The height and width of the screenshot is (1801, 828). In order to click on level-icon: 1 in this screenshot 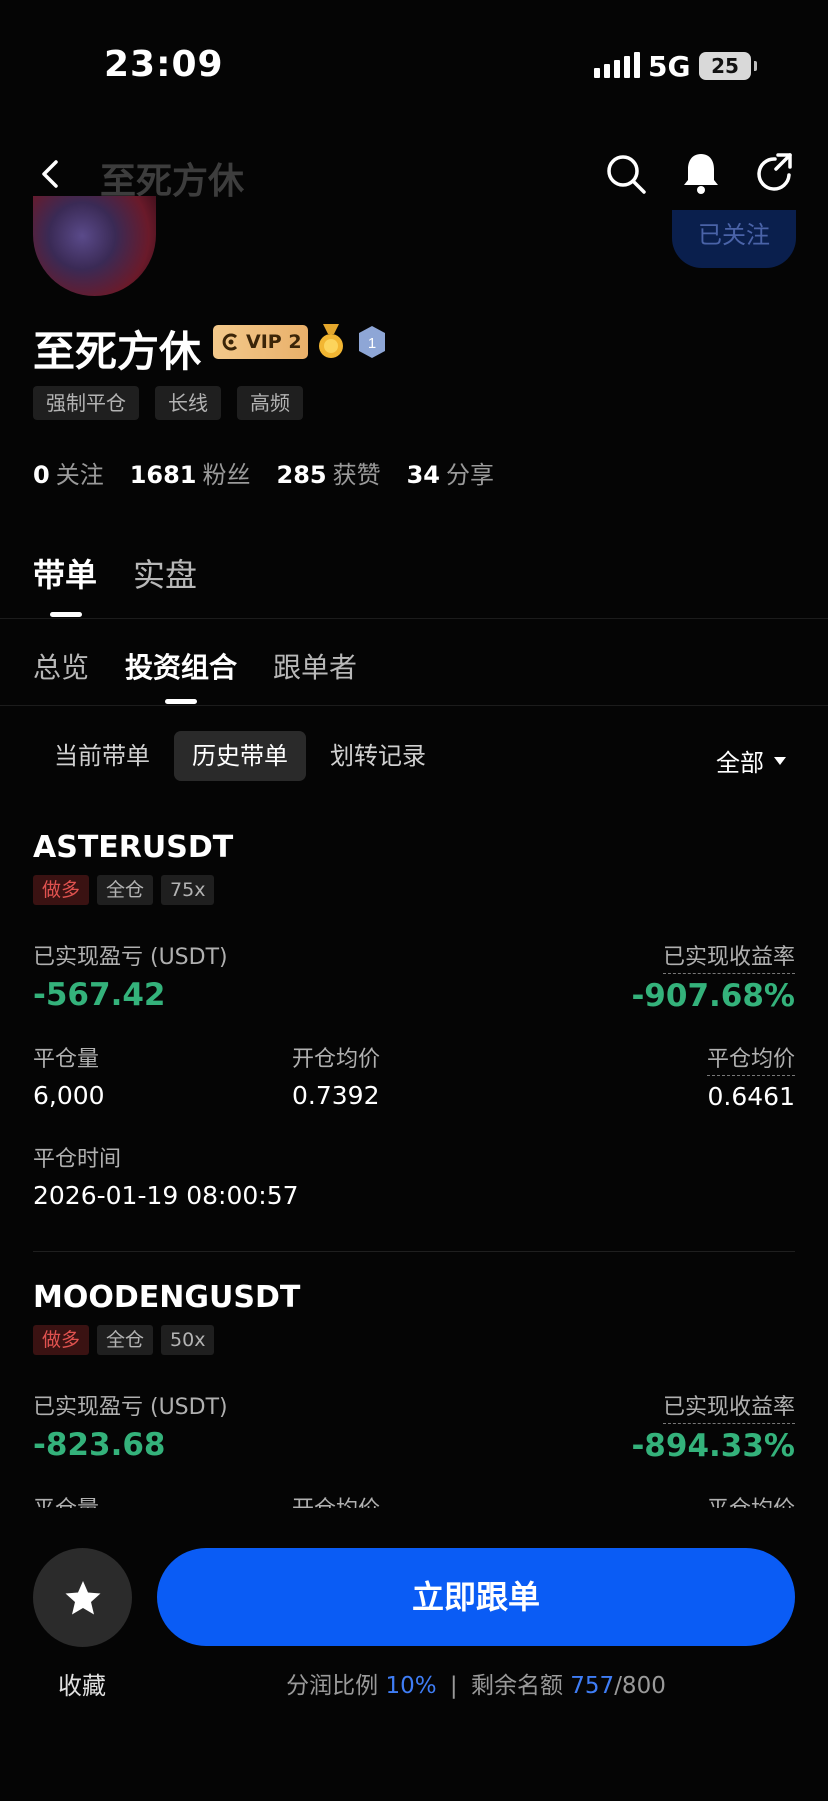, I will do `click(372, 342)`.